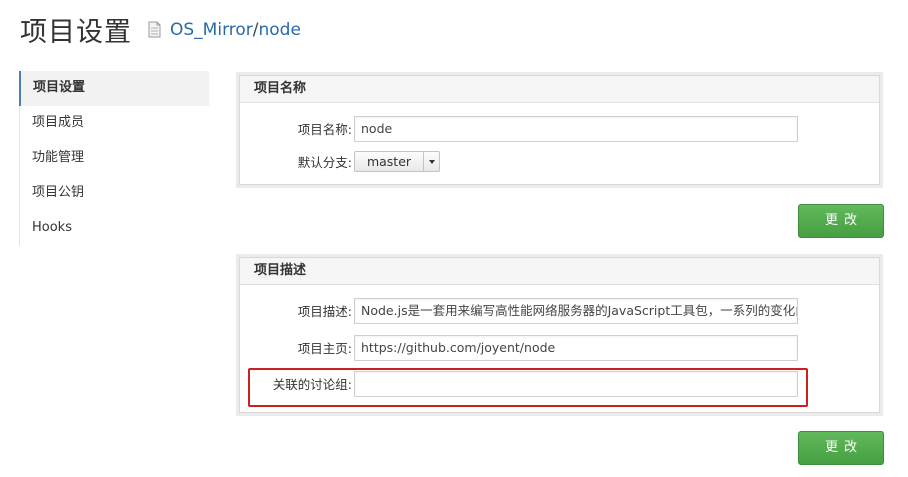  I want to click on default-branch-select: master, so click(397, 161).